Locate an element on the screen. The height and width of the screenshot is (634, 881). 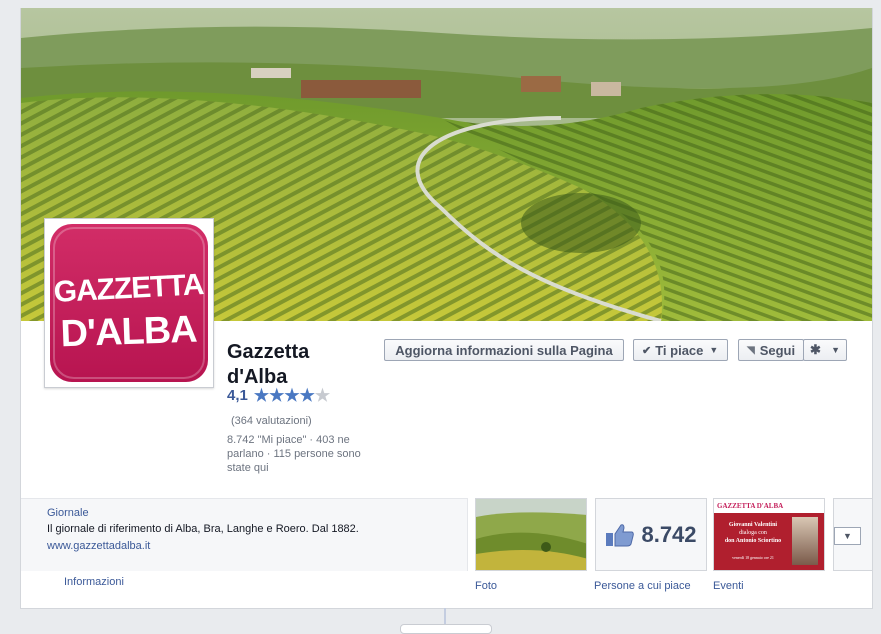
photos-label: Foto is located at coordinates (486, 586).